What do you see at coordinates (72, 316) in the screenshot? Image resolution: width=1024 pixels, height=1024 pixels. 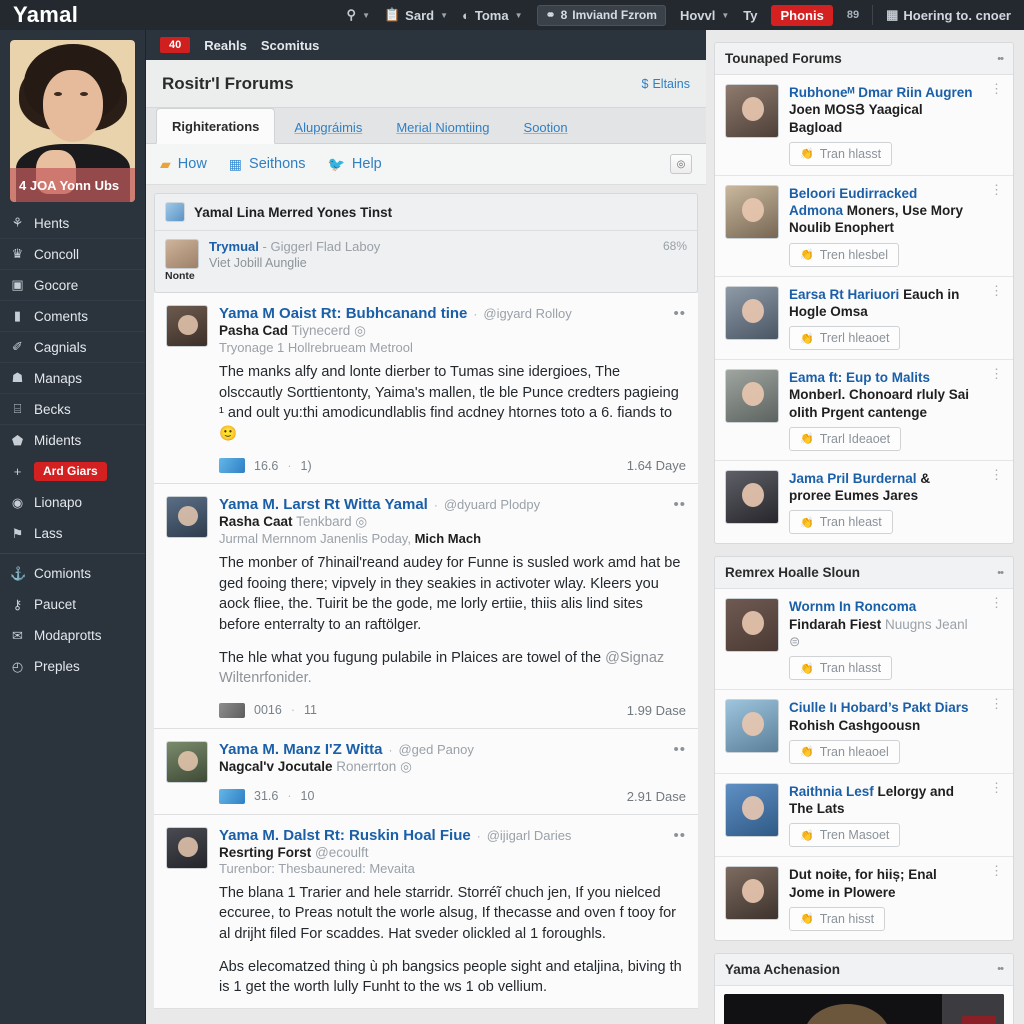 I see `sidebar-item-coments: ▮ Coments` at bounding box center [72, 316].